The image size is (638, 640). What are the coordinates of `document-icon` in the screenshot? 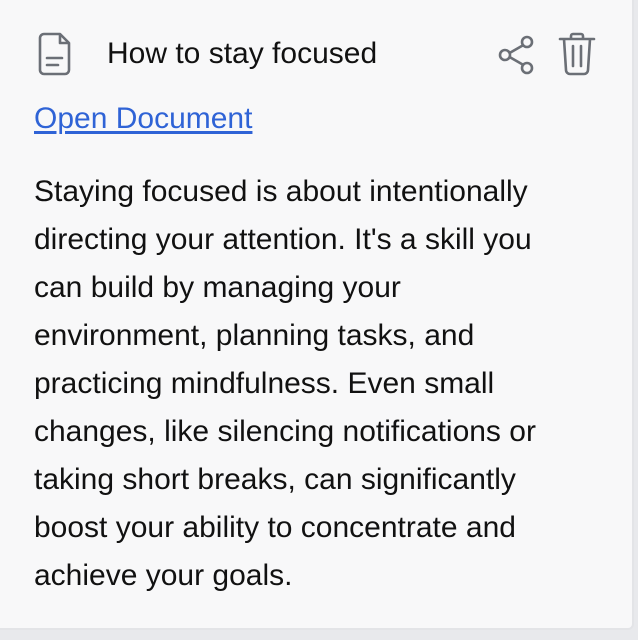 It's located at (56, 54).